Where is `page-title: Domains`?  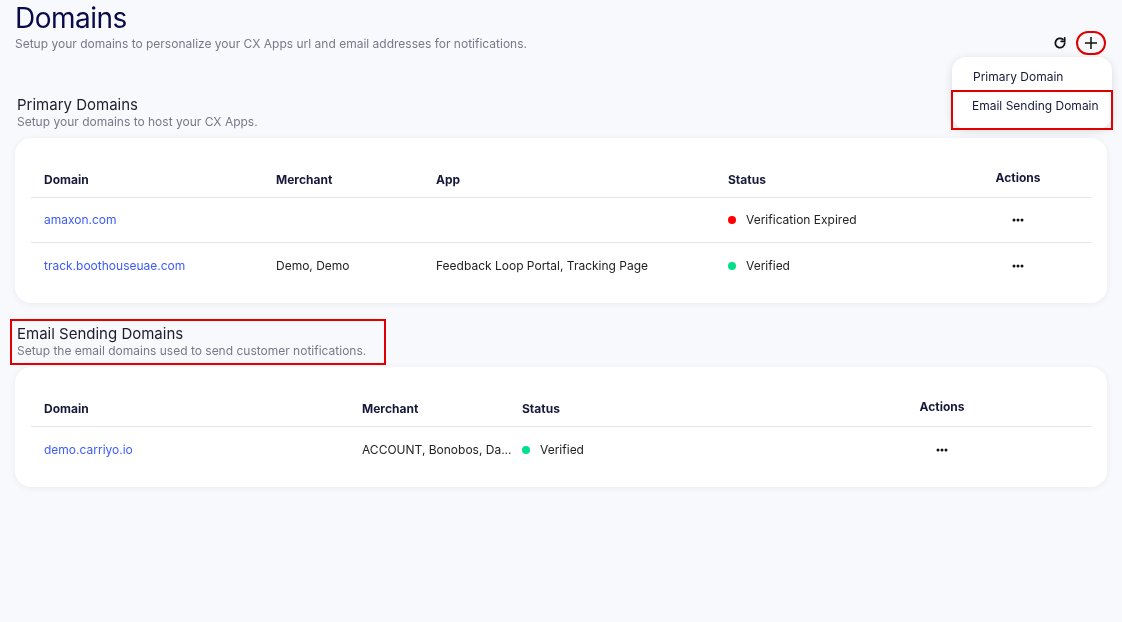 page-title: Domains is located at coordinates (71, 18).